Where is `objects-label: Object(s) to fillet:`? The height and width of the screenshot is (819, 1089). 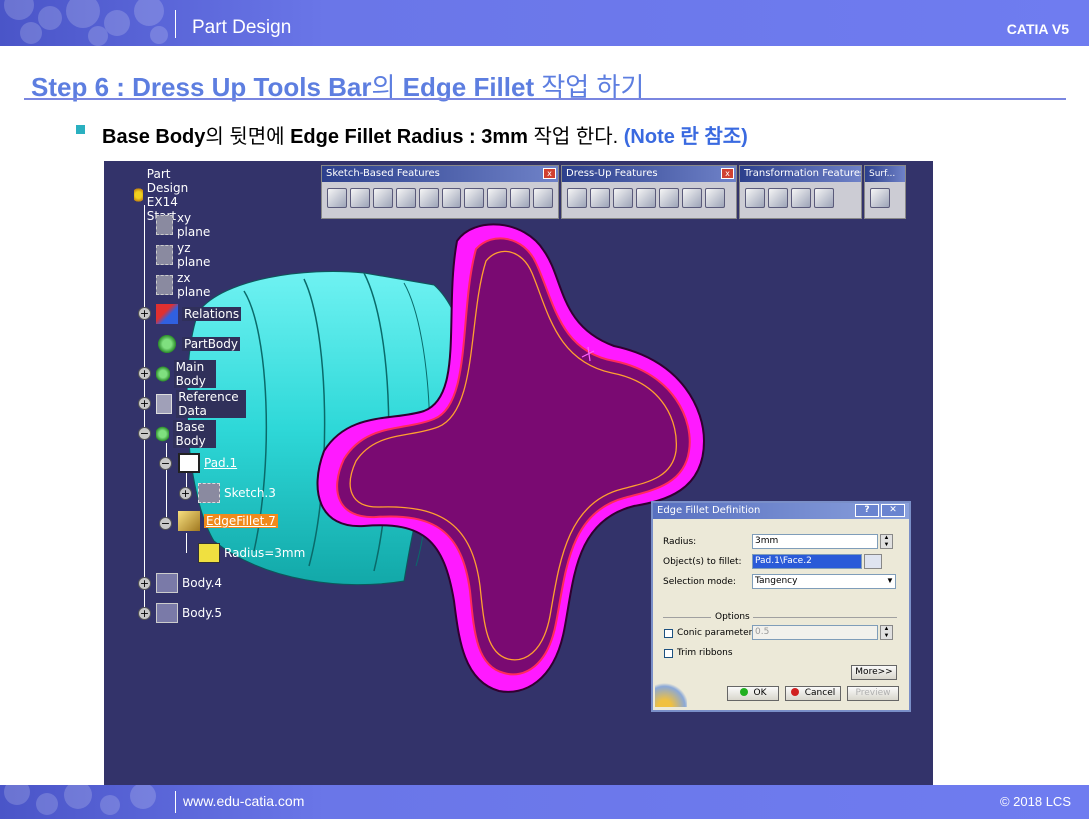 objects-label: Object(s) to fillet: is located at coordinates (702, 562).